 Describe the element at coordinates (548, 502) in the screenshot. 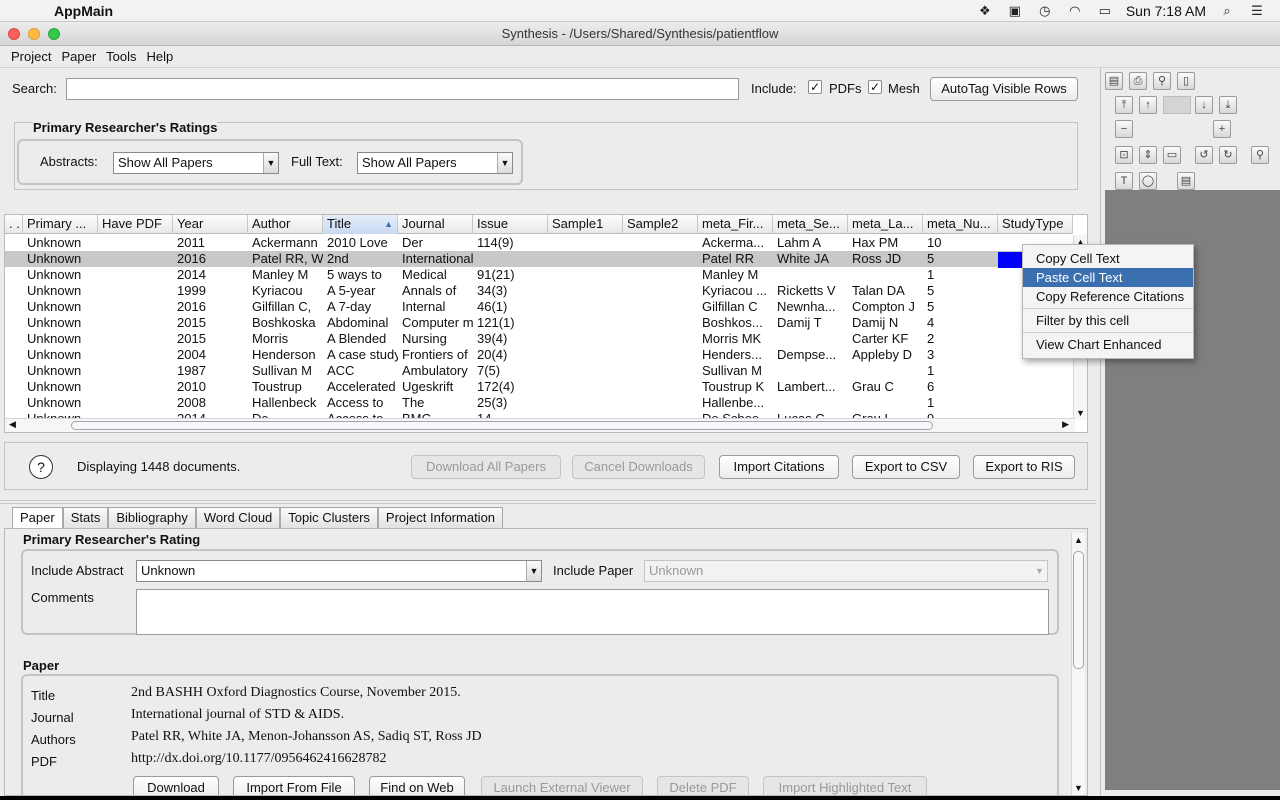

I see `split-pane-divider` at that location.